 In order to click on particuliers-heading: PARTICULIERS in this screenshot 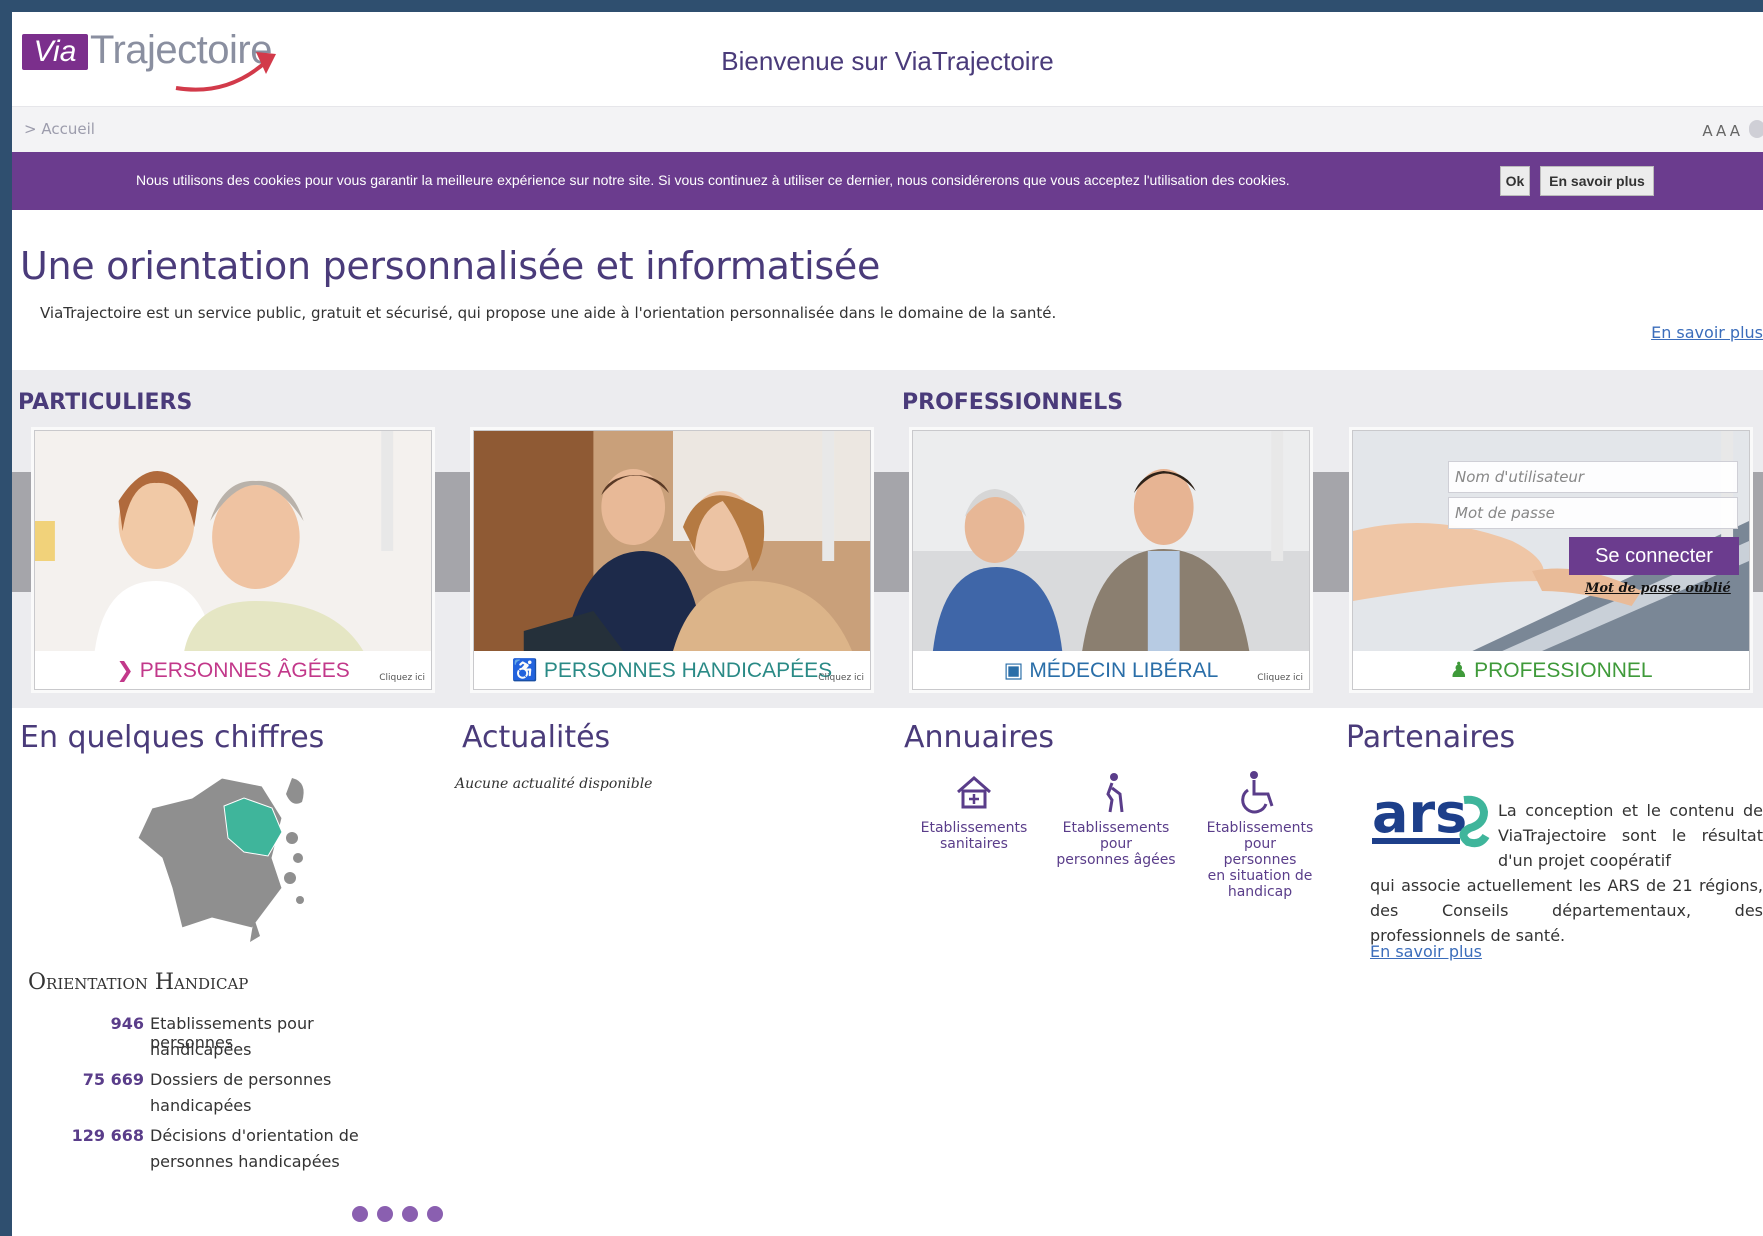, I will do `click(105, 402)`.